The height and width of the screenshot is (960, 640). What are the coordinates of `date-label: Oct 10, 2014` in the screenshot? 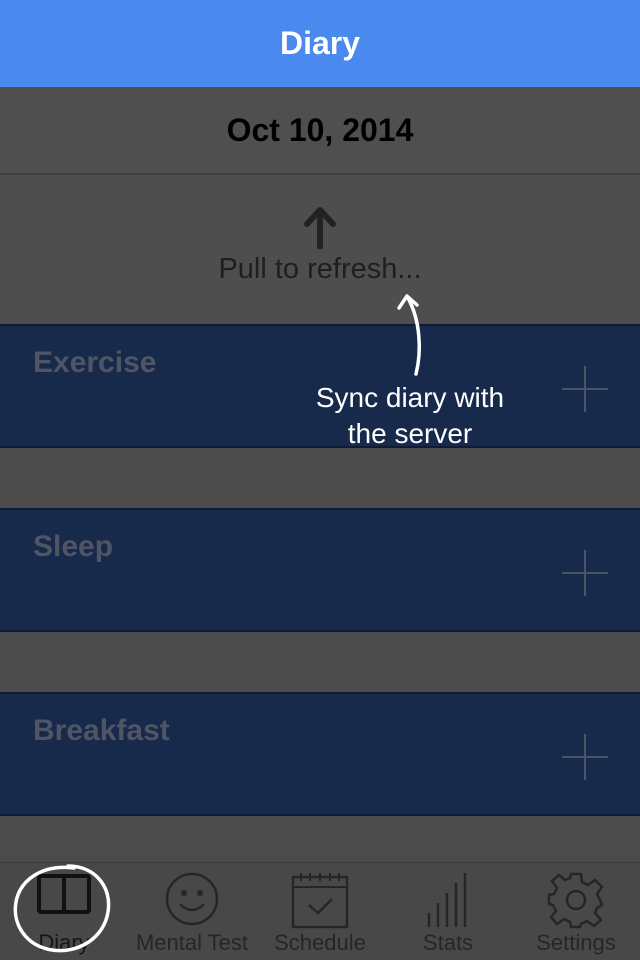 It's located at (320, 129).